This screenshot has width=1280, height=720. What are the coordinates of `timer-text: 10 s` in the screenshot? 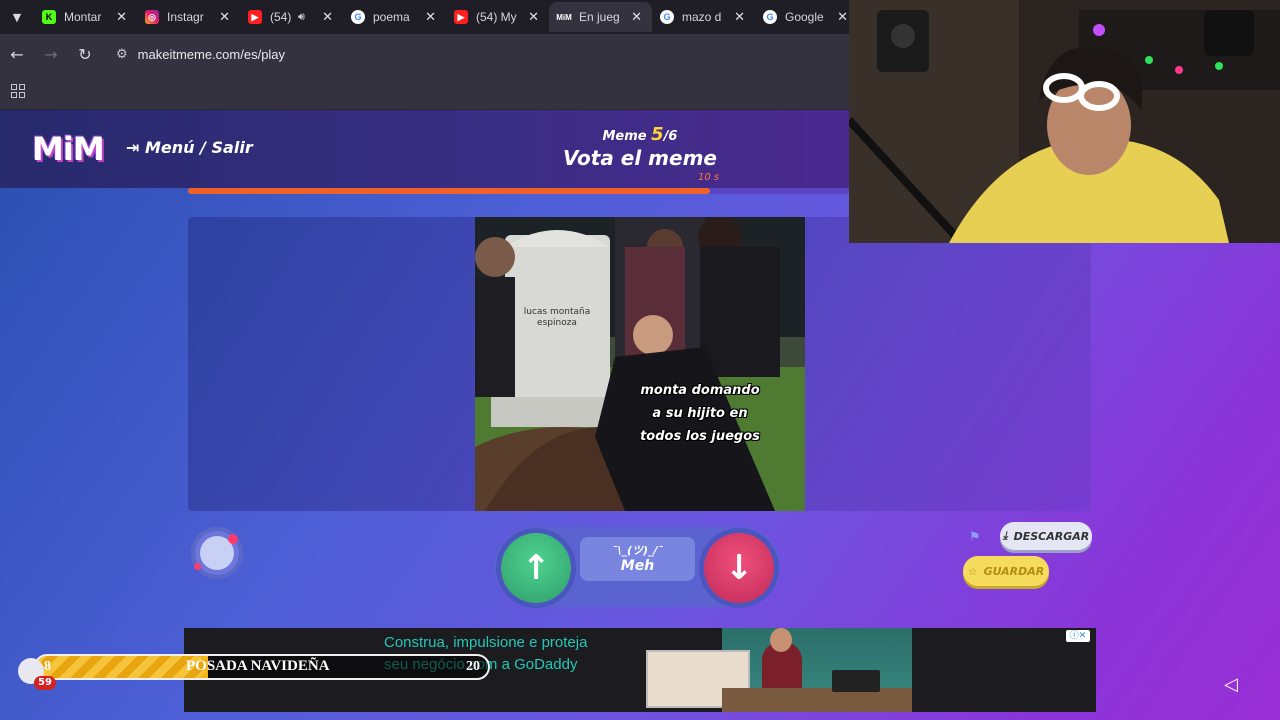 It's located at (709, 177).